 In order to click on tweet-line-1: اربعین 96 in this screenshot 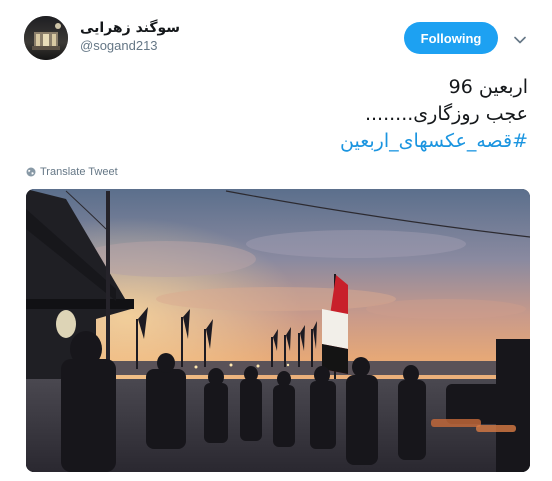, I will do `click(488, 87)`.